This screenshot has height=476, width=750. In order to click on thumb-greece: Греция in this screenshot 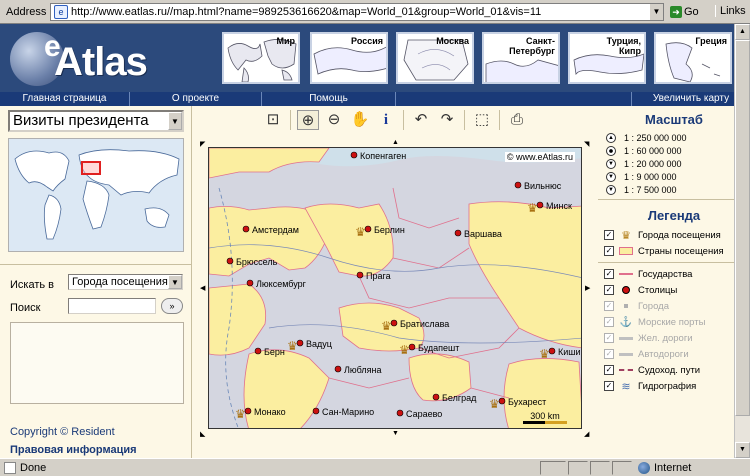, I will do `click(693, 58)`.